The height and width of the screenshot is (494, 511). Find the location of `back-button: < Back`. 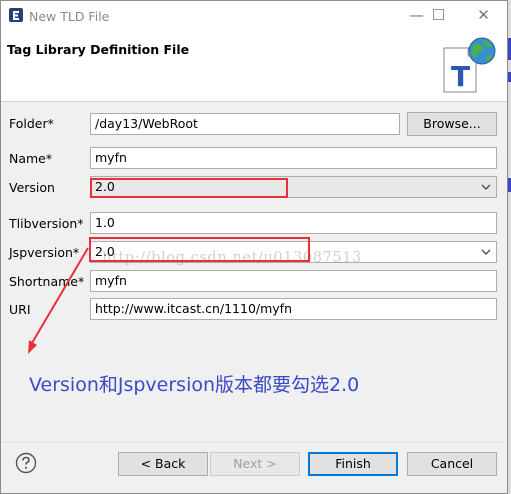

back-button: < Back is located at coordinates (163, 464).